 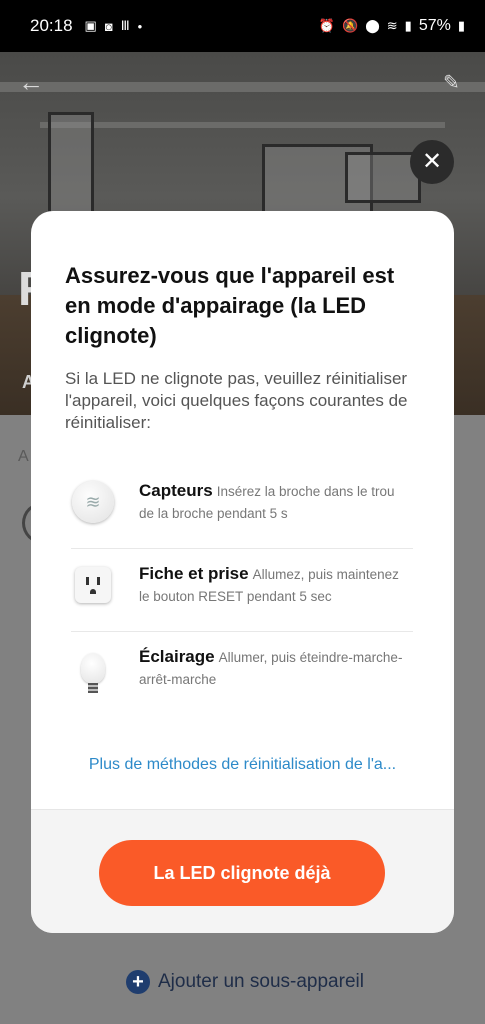 I want to click on add-subdevice-label: Ajouter un sous-appareil, so click(x=261, y=981).